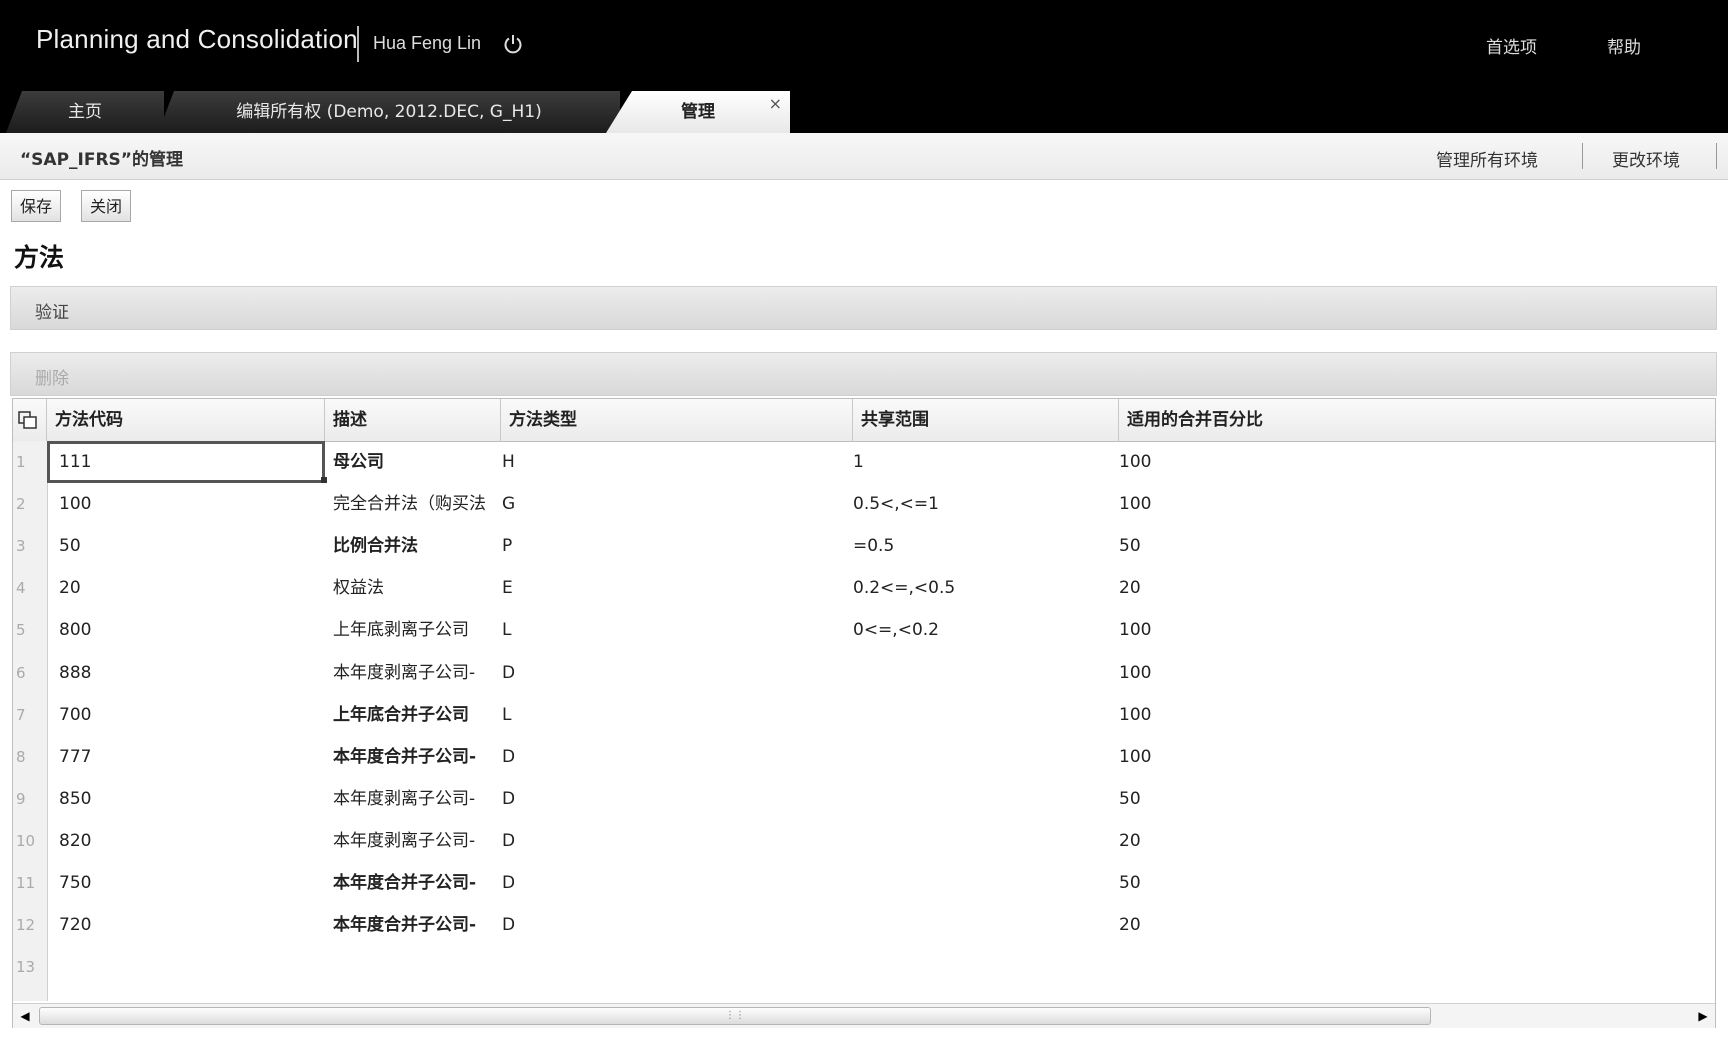  I want to click on cell-method-code: 20, so click(189, 588).